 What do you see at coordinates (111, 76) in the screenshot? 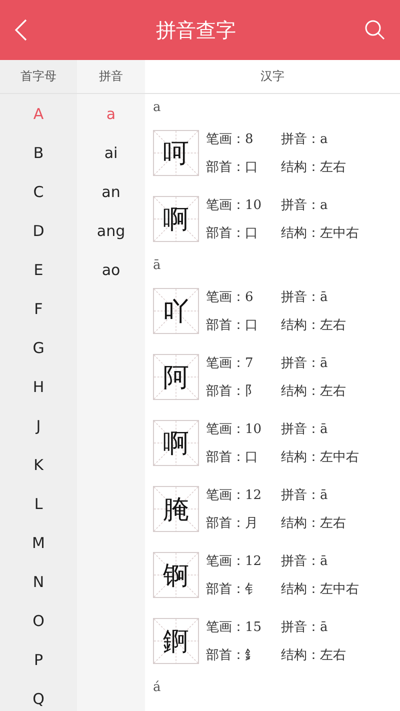
I see `column-heading: 拼音` at bounding box center [111, 76].